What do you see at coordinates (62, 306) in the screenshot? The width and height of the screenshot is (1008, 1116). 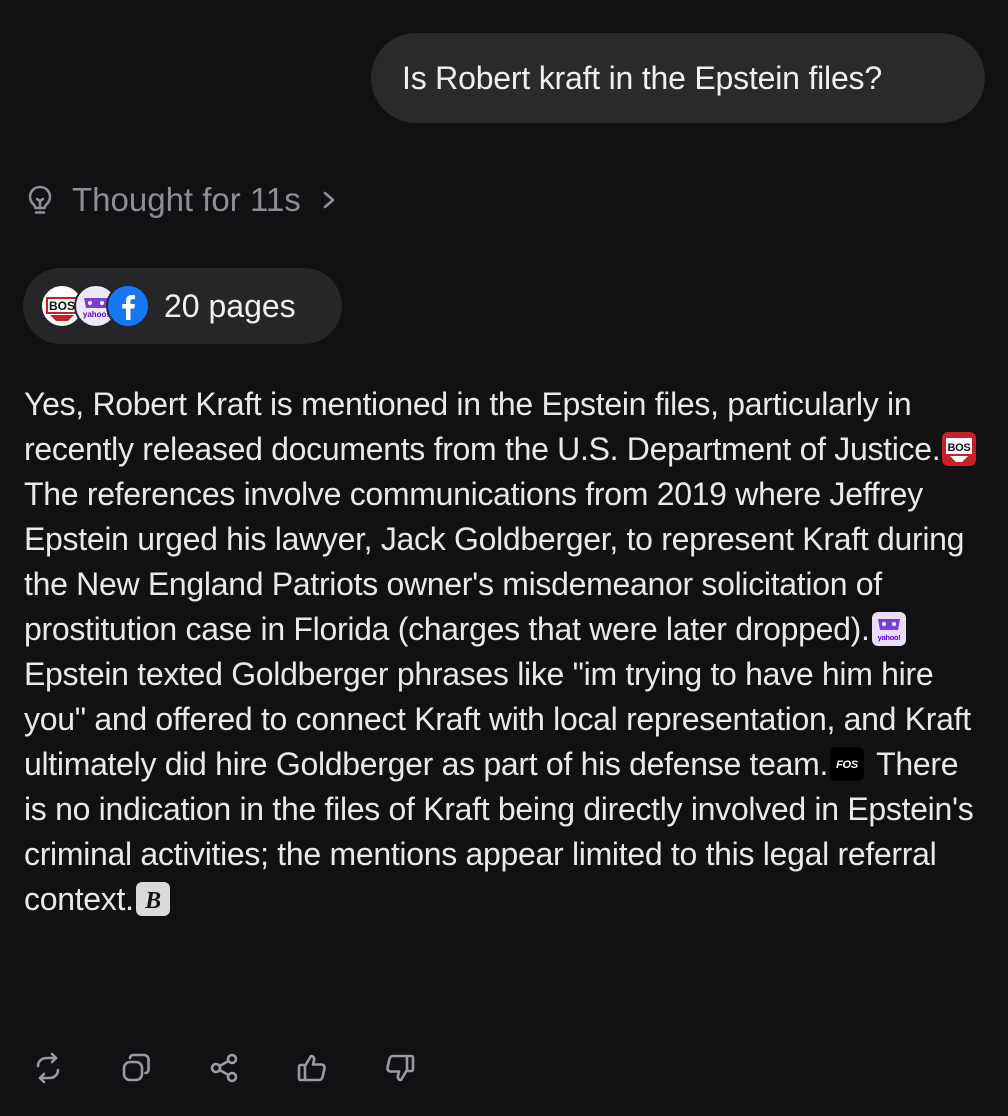 I see `svg-text: BOS` at bounding box center [62, 306].